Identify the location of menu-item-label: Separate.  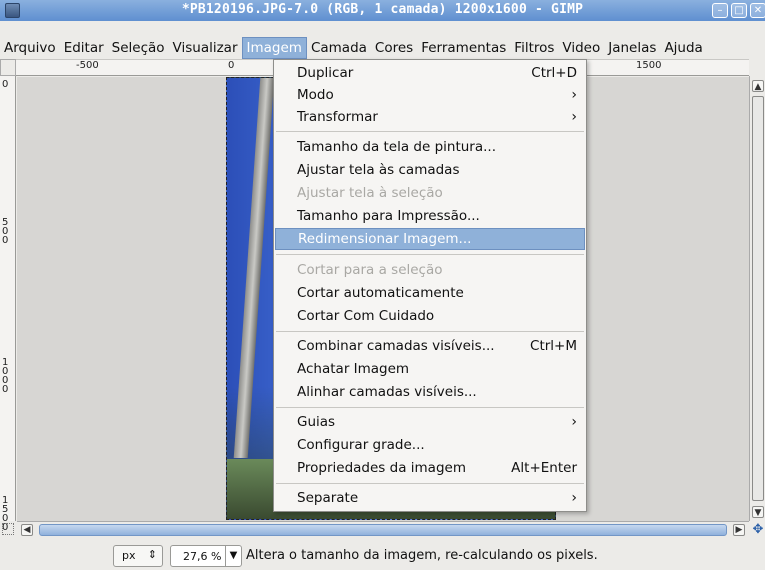
(328, 498).